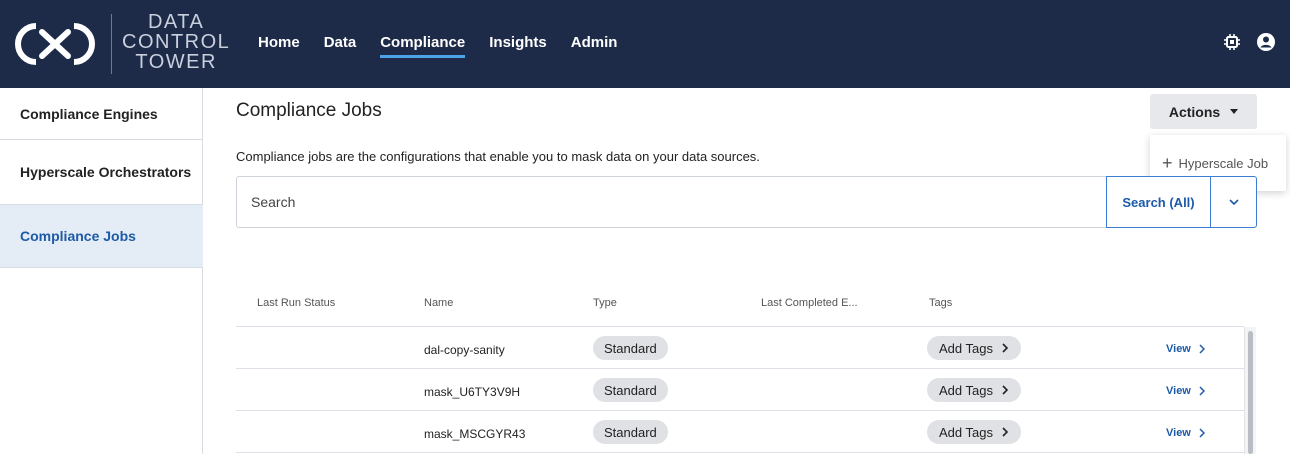 Image resolution: width=1290 pixels, height=454 pixels. I want to click on settings-chip-icon, so click(1232, 42).